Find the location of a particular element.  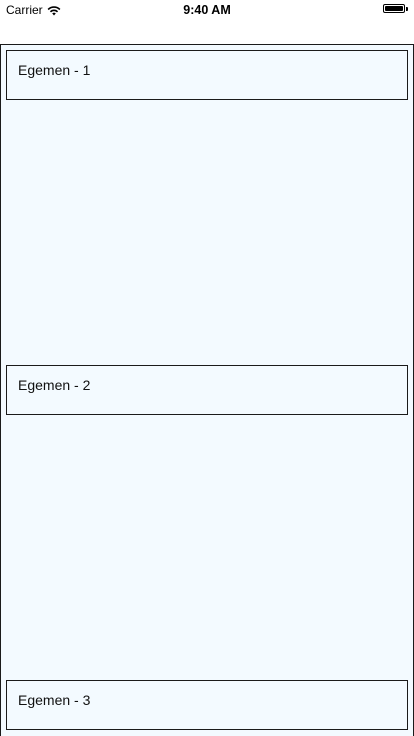

battery-tip is located at coordinates (407, 8).